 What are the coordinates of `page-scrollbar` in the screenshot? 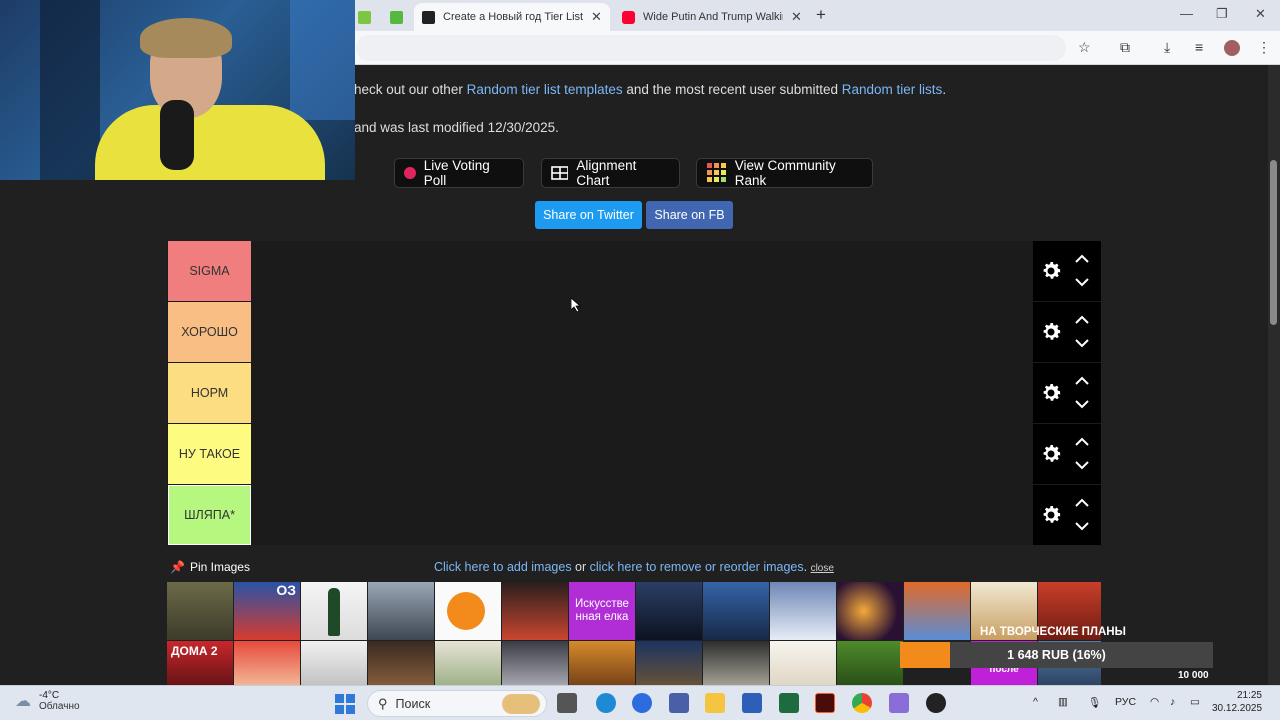 It's located at (1274, 375).